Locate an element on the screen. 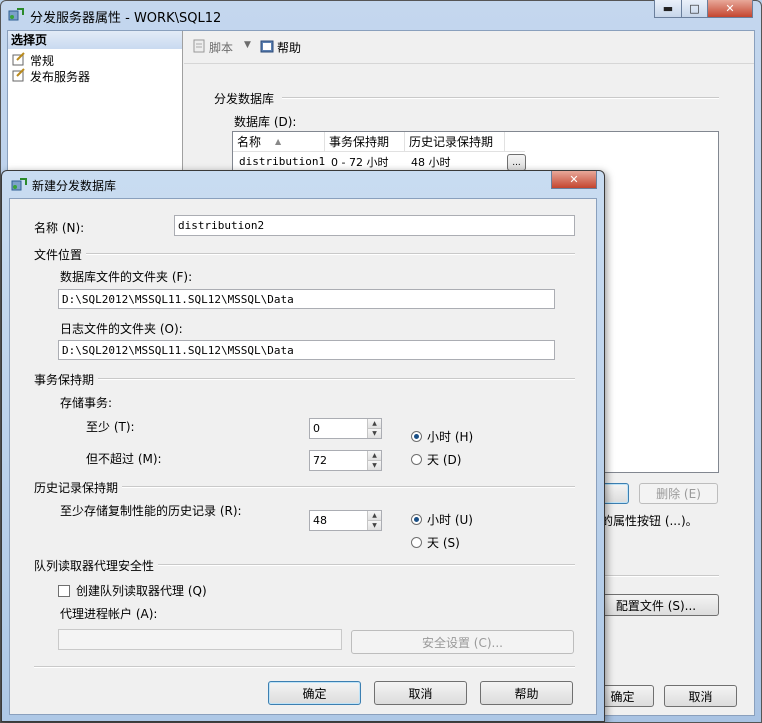 This screenshot has width=762, height=723. name-label: 名称 (N): is located at coordinates (59, 228).